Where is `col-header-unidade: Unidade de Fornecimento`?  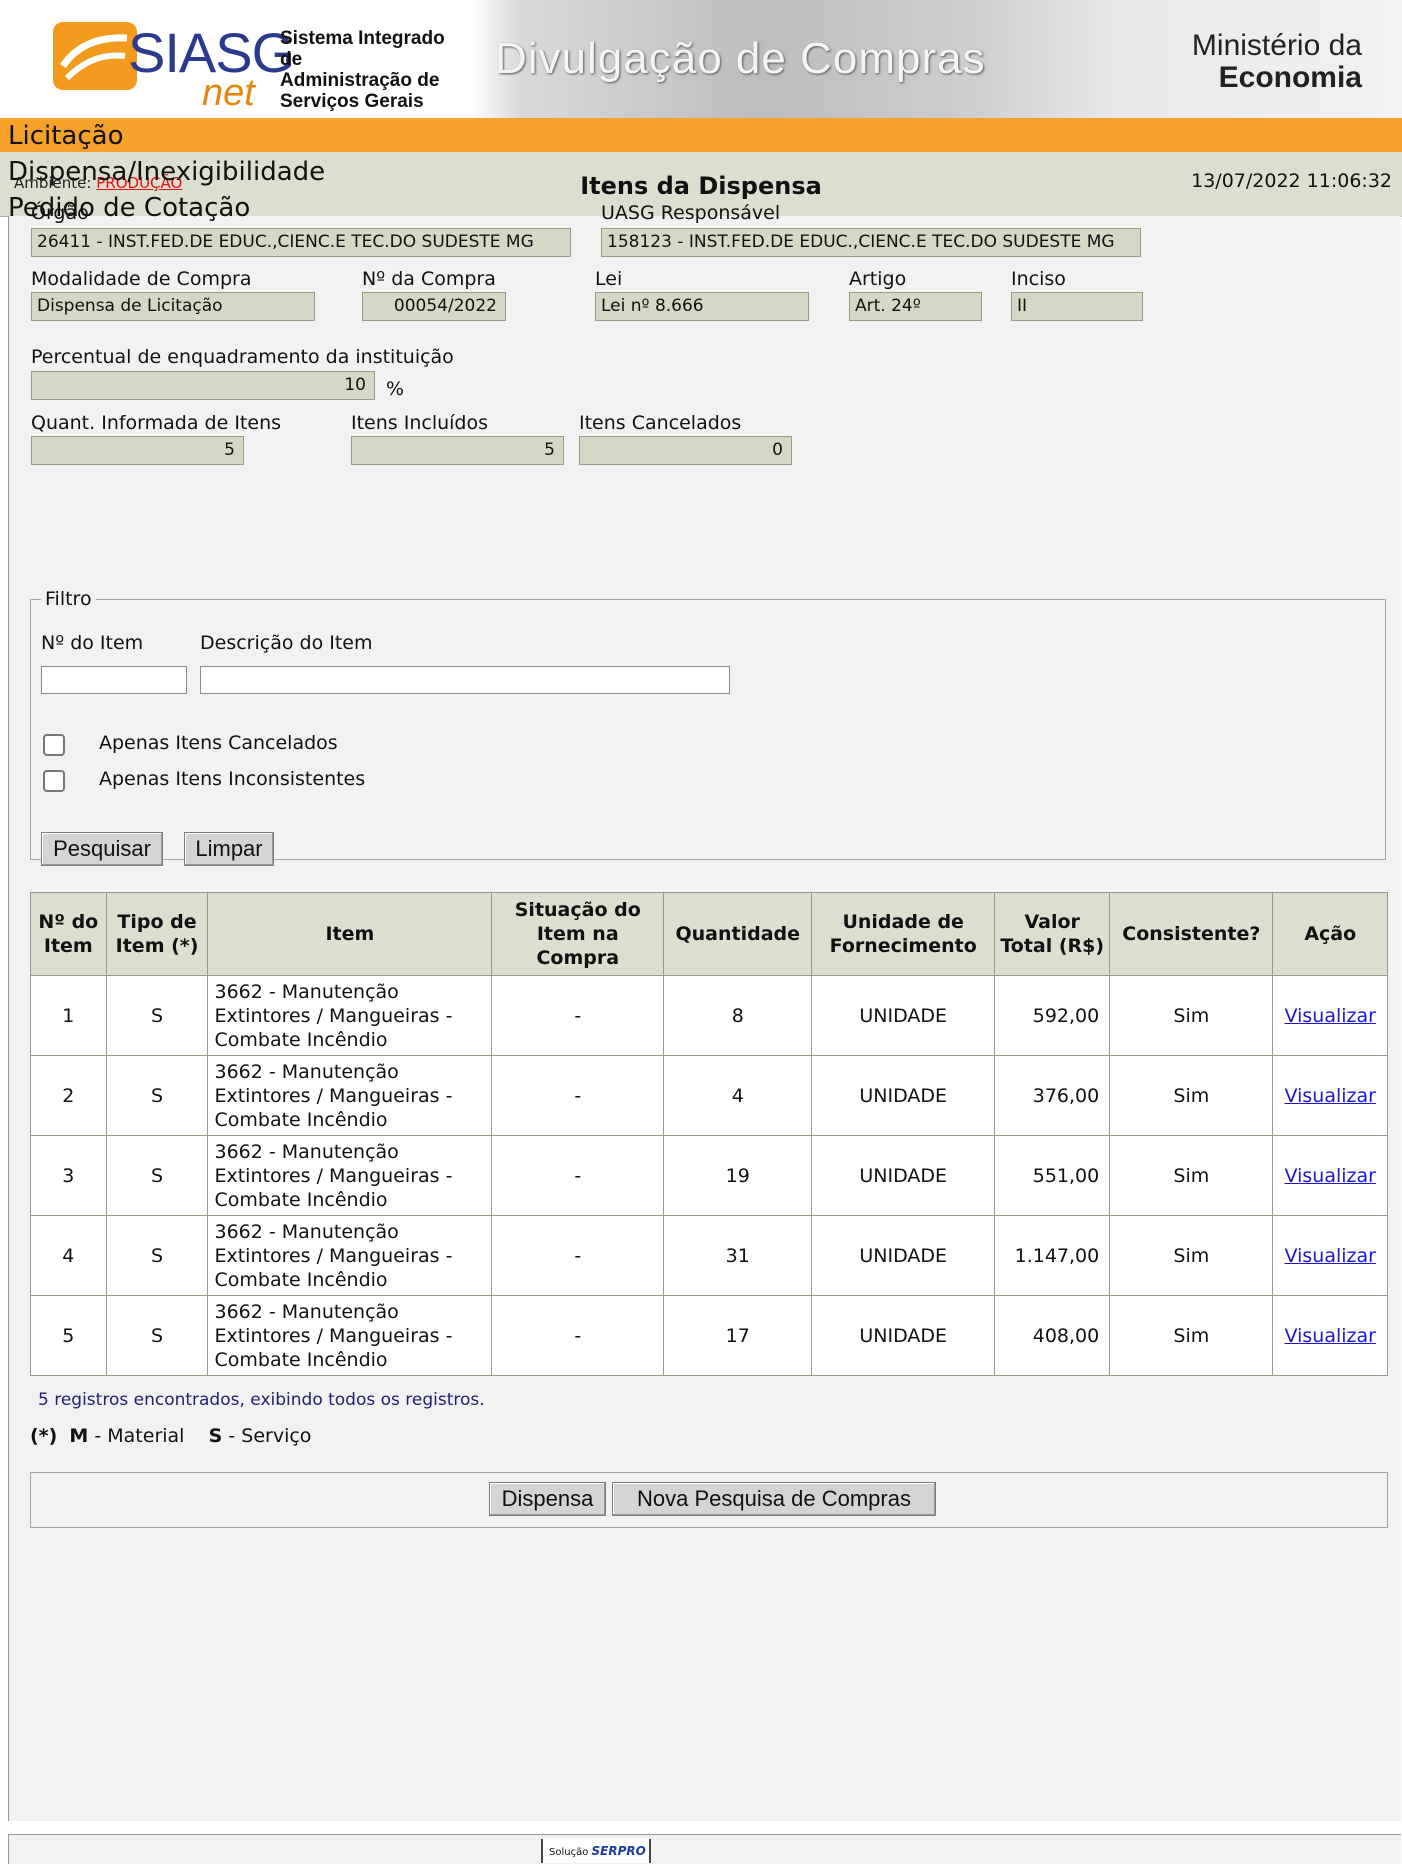 col-header-unidade: Unidade de Fornecimento is located at coordinates (903, 934).